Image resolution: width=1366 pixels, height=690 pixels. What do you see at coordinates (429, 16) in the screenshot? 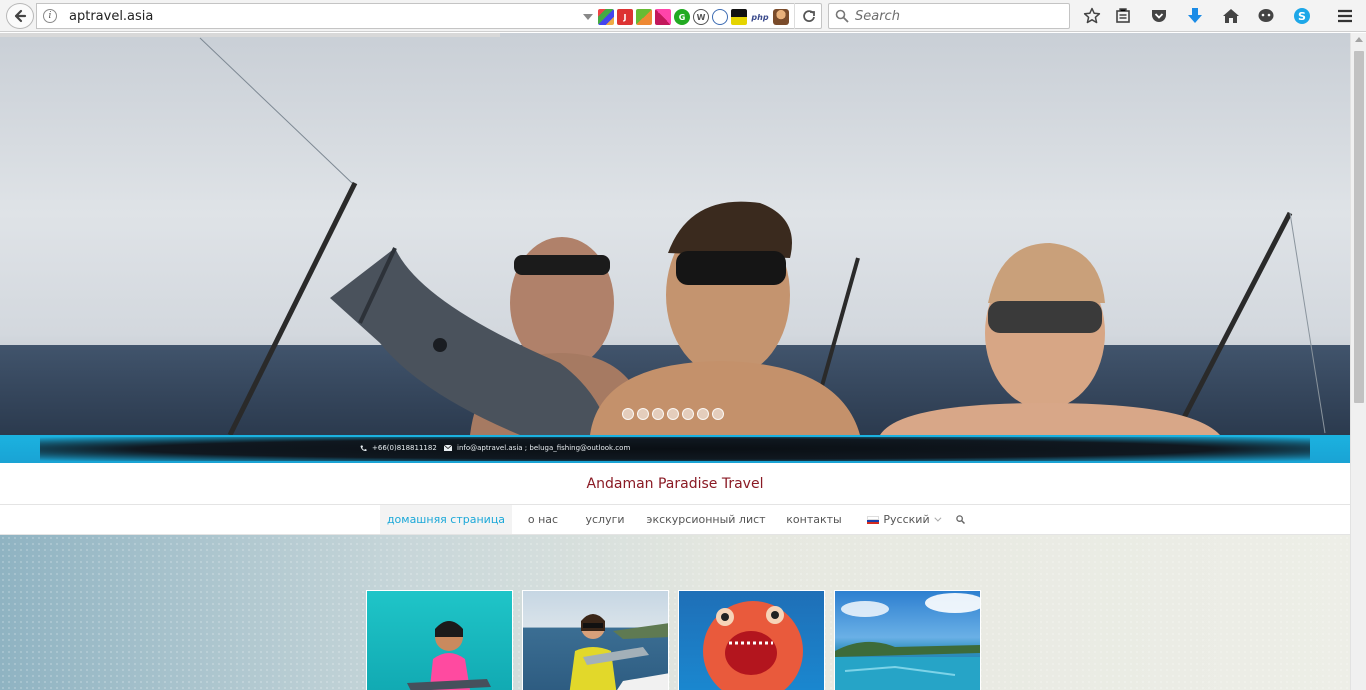
I see `url-bar: i aptravel.asia J G W php` at bounding box center [429, 16].